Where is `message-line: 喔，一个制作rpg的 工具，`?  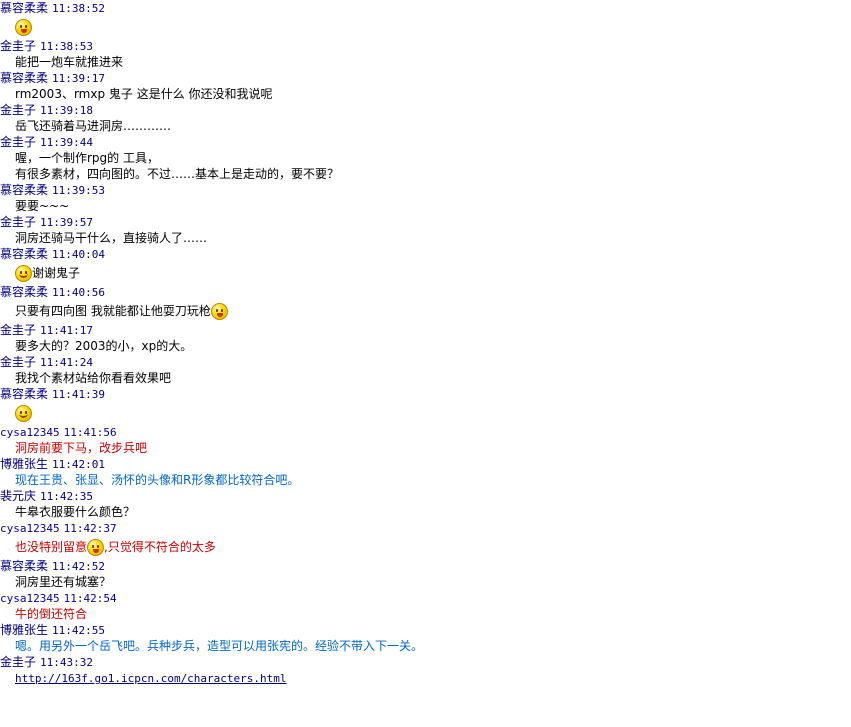 message-line: 喔，一个制作rpg的 工具， is located at coordinates (433, 158).